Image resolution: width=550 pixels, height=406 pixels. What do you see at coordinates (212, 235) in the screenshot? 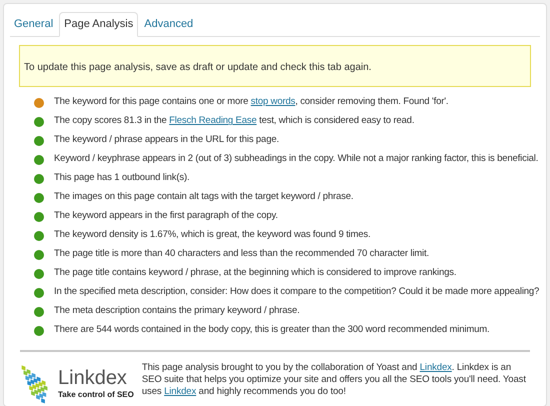
I see `result-text: The keyword density is 1.67%, which is great, the keyword was found 9 times.` at bounding box center [212, 235].